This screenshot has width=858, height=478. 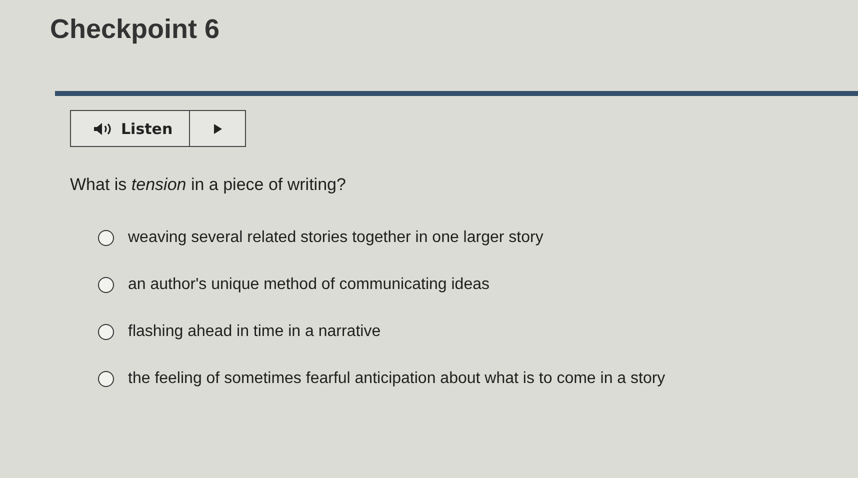 What do you see at coordinates (130, 128) in the screenshot?
I see `listen-button: Listen` at bounding box center [130, 128].